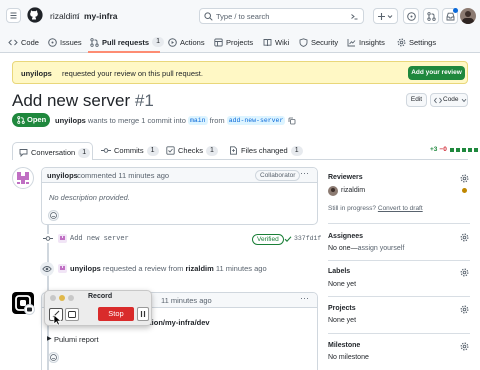 The image size is (480, 370). What do you see at coordinates (23, 42) in the screenshot?
I see `nav-item-code: Code` at bounding box center [23, 42].